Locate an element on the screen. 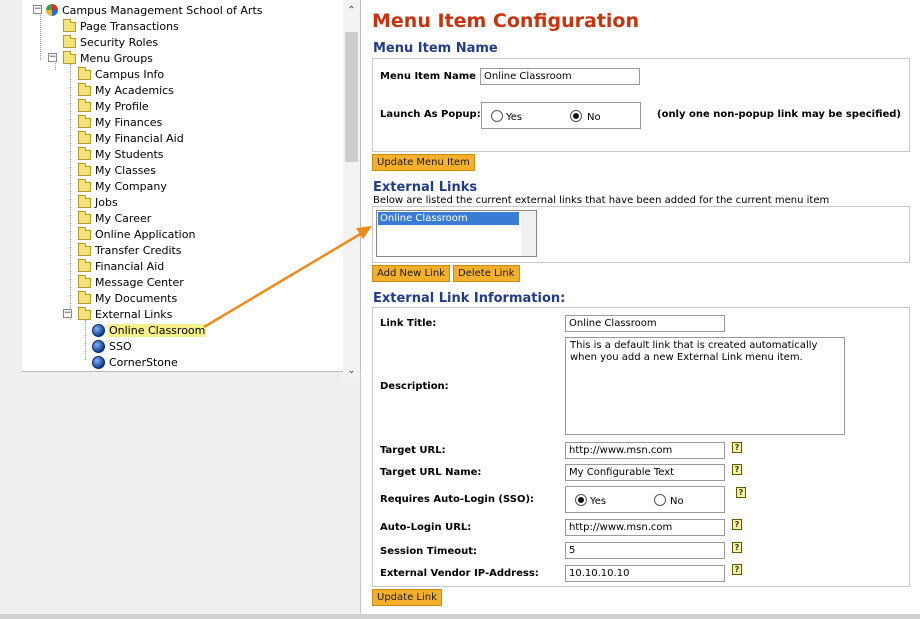 This screenshot has width=920, height=619. listbox-item-online-classroom: Online Classroom is located at coordinates (448, 218).